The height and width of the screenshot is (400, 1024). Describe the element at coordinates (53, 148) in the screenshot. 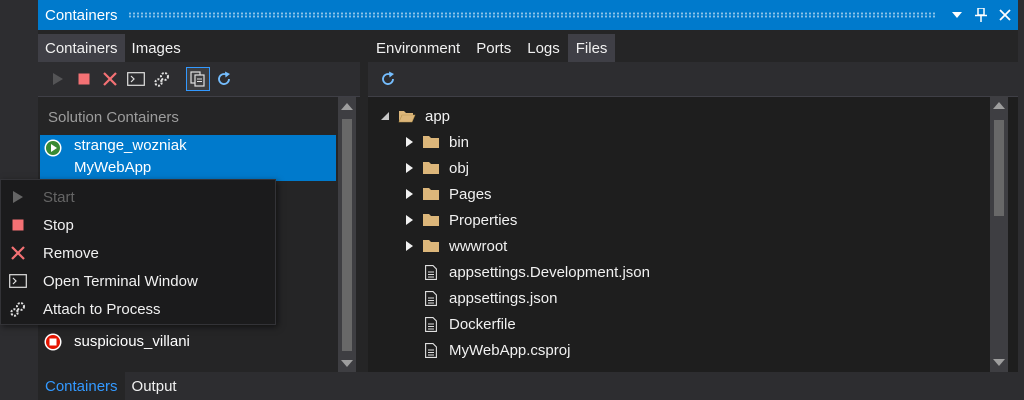

I see `running-status-icon` at that location.